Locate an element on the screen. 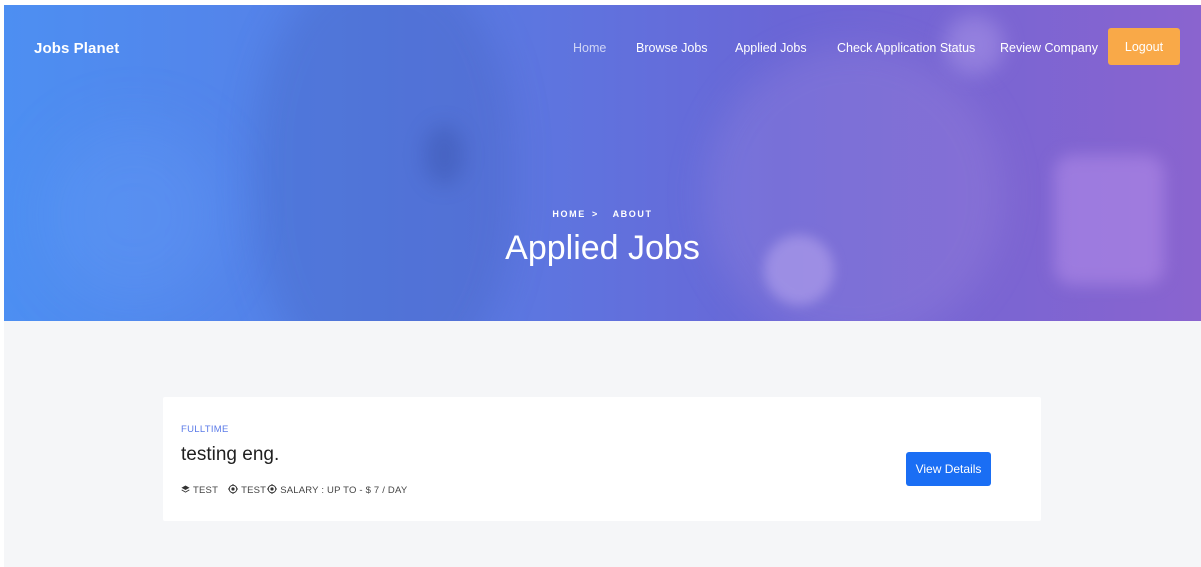 Image resolution: width=1201 pixels, height=567 pixels. breadcrumb-home: HOME is located at coordinates (568, 214).